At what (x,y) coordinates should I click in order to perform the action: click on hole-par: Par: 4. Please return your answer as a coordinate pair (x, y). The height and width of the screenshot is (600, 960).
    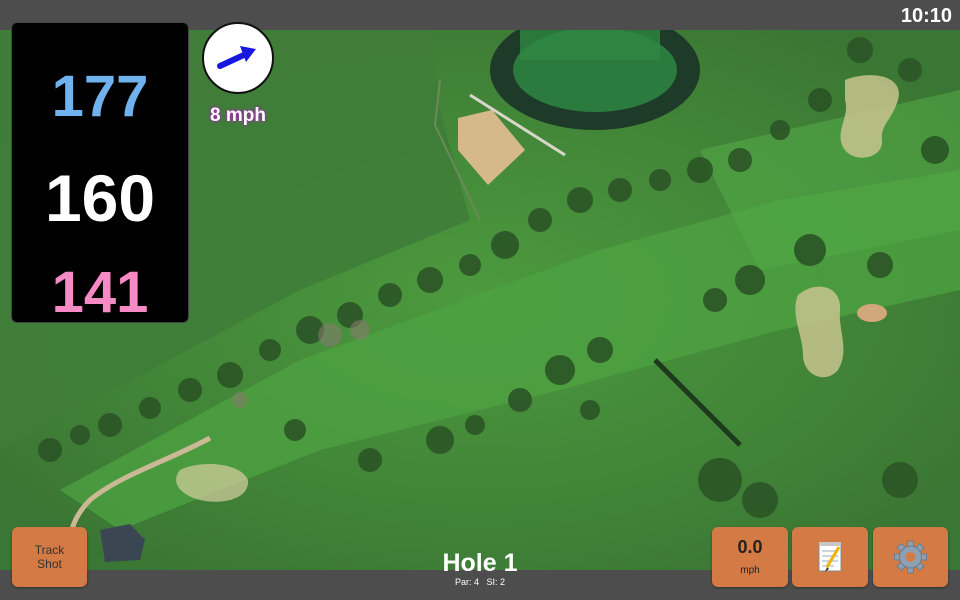
    Looking at the image, I should click on (466, 582).